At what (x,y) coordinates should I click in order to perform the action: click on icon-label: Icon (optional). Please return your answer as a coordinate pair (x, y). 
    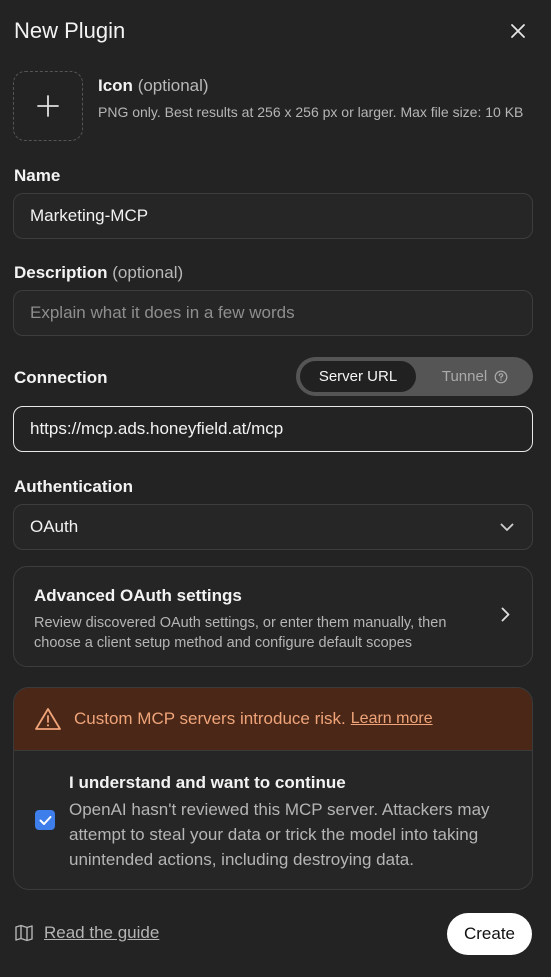
    Looking at the image, I should click on (153, 86).